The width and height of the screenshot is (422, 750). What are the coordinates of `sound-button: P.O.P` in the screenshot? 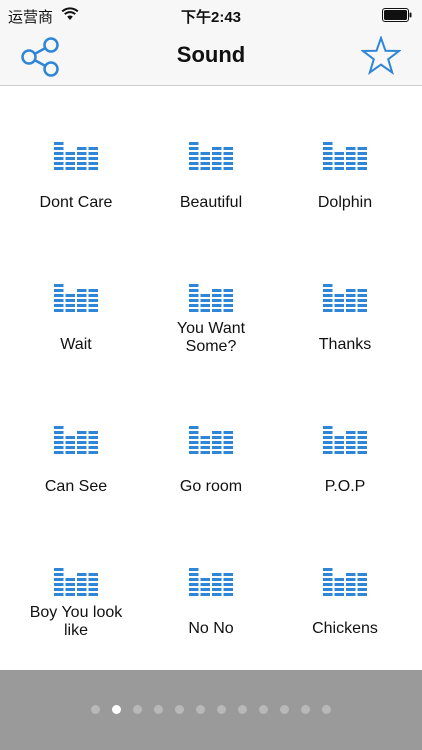 It's located at (345, 441).